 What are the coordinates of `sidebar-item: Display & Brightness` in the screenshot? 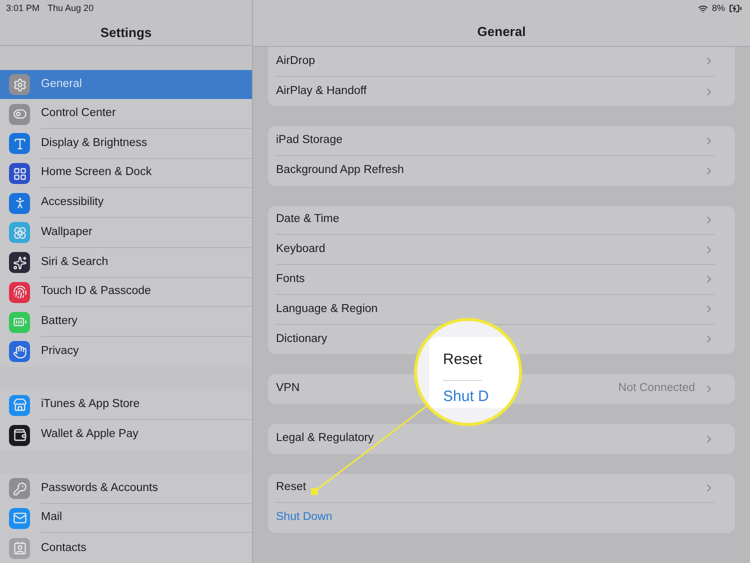 It's located at (126, 144).